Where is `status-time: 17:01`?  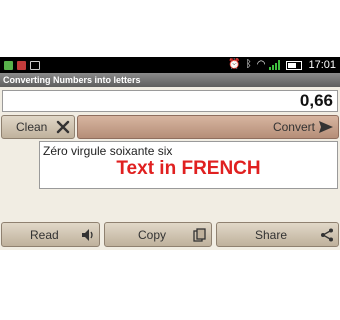
status-time: 17:01 is located at coordinates (322, 65).